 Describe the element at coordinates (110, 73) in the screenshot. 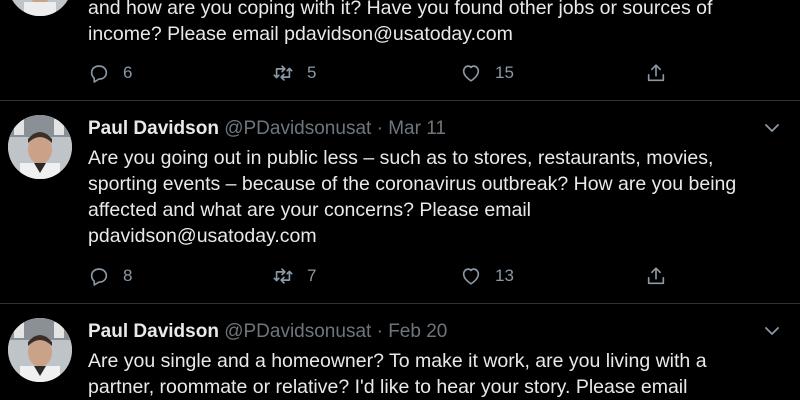

I see `reply-button: 6` at that location.